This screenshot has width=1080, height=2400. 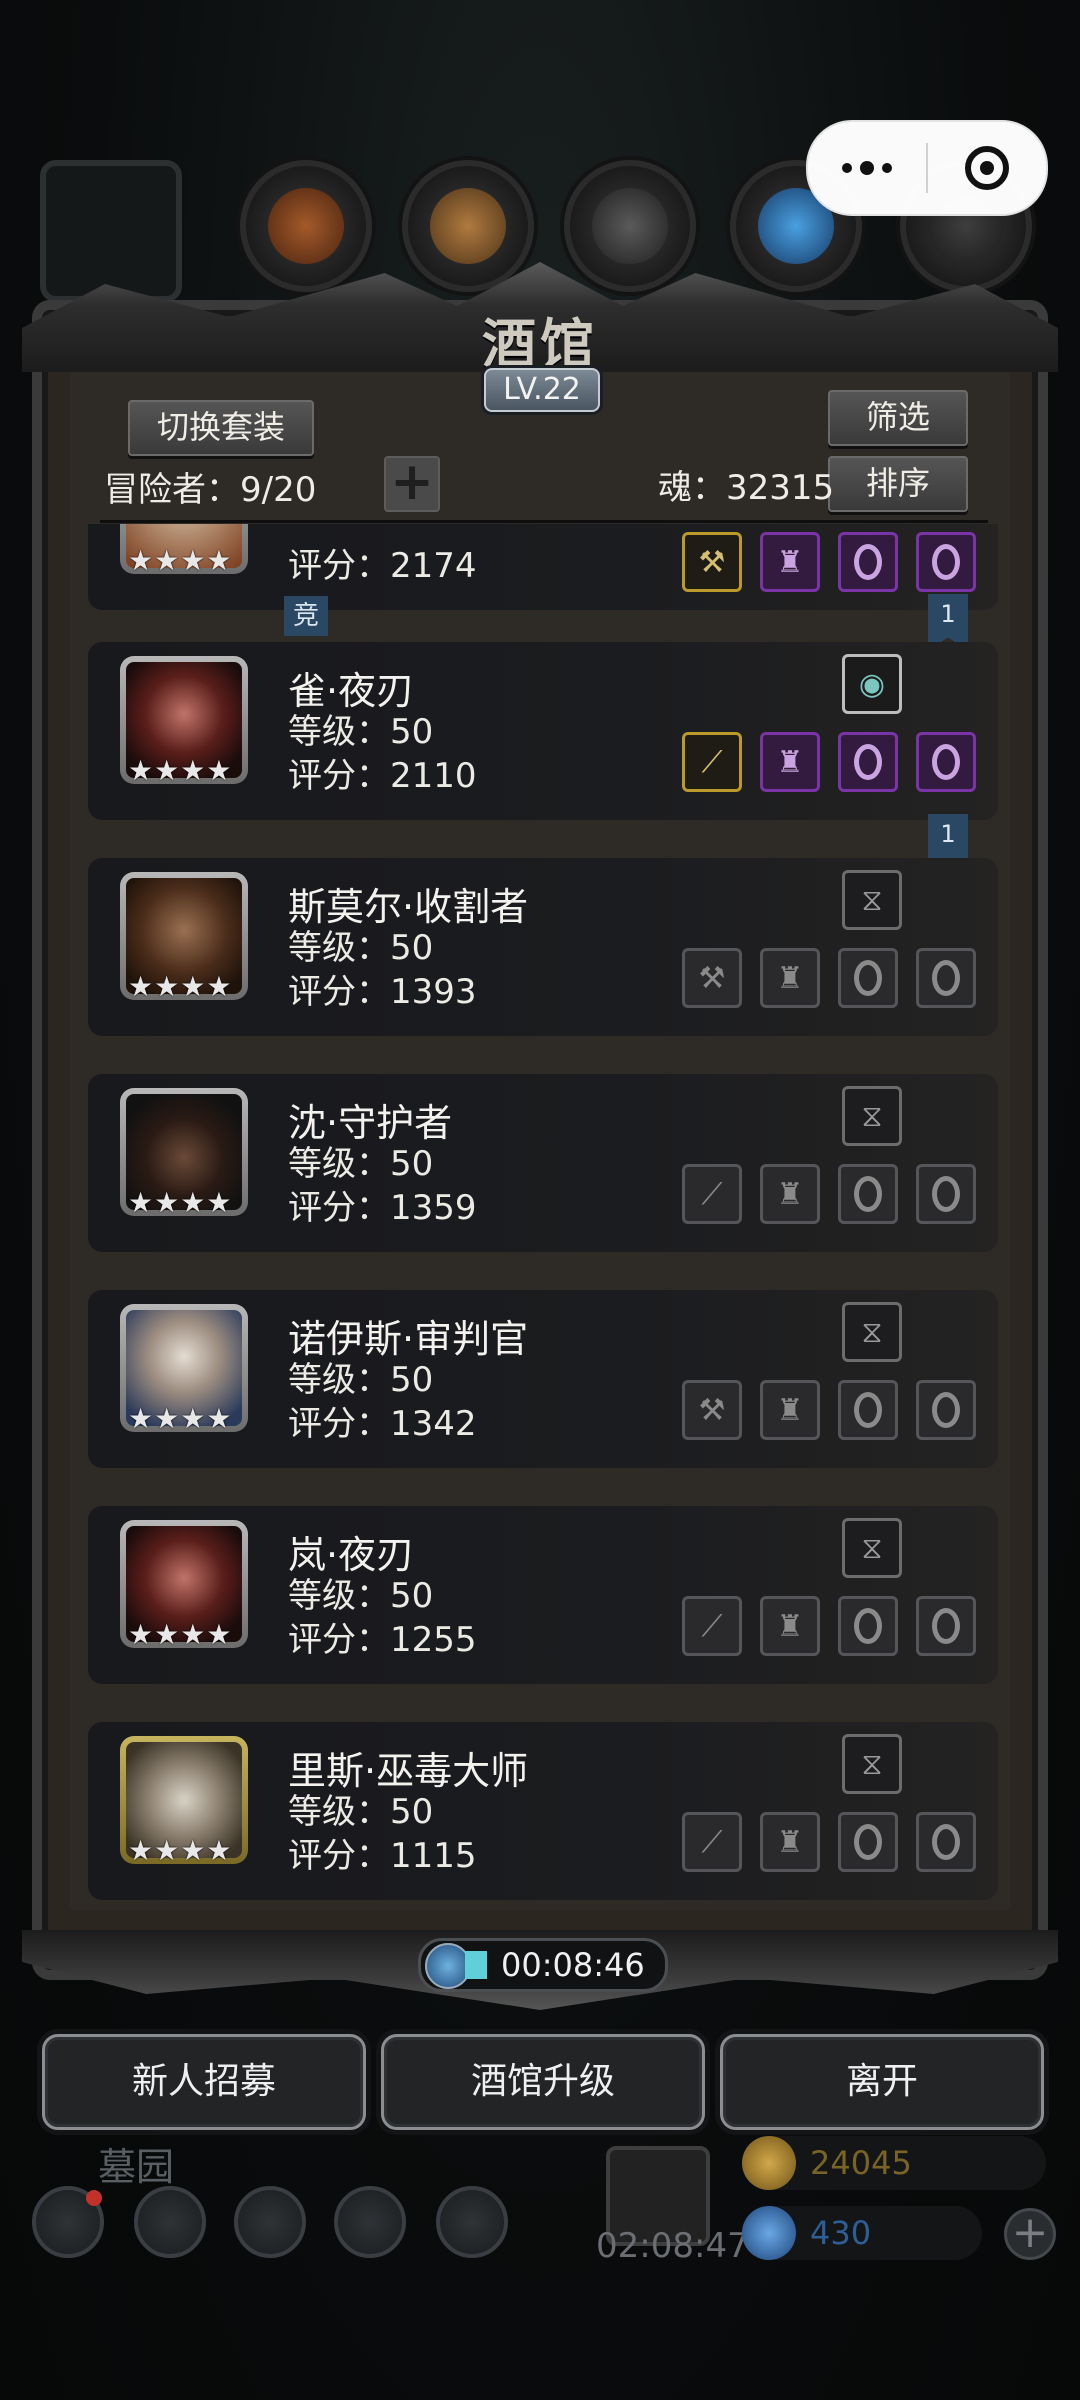 What do you see at coordinates (712, 762) in the screenshot?
I see `spear-weapon-icon: ⟋` at bounding box center [712, 762].